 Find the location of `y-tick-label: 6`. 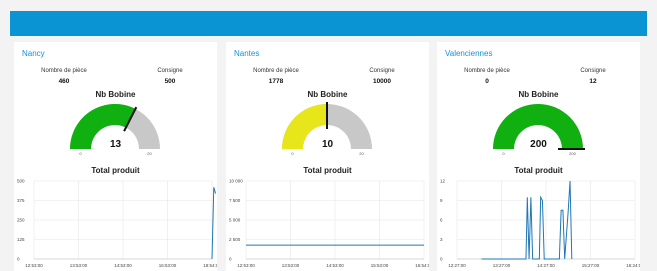

y-tick-label: 6 is located at coordinates (441, 220).